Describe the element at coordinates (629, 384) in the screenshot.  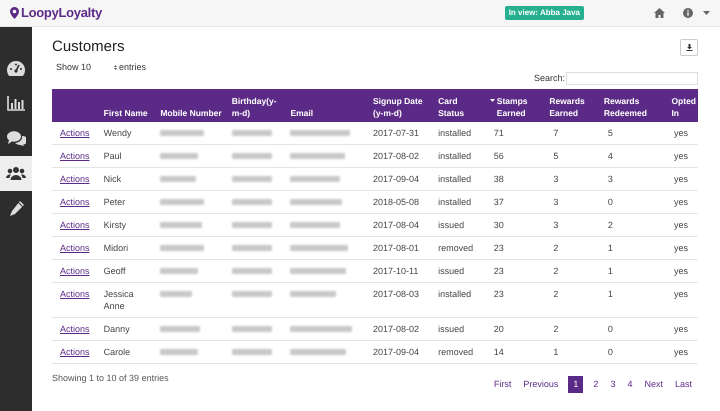
I see `page-button: 4` at that location.